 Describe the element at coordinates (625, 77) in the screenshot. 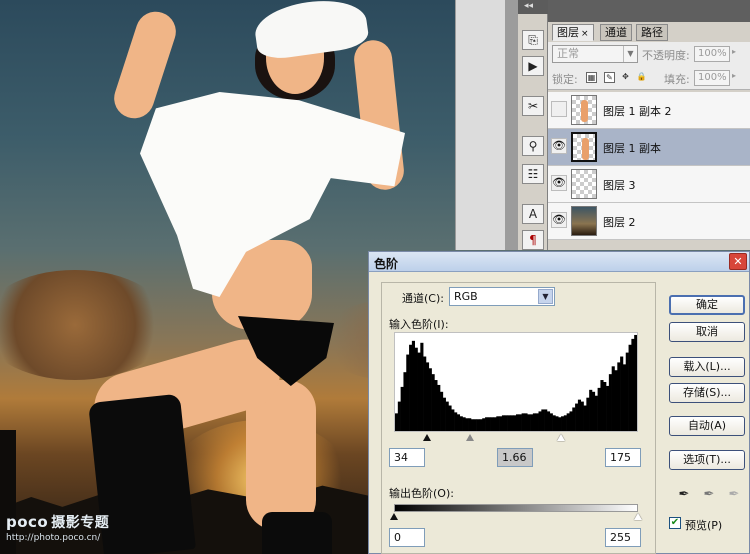

I see `lock-position-icon: ✥` at that location.